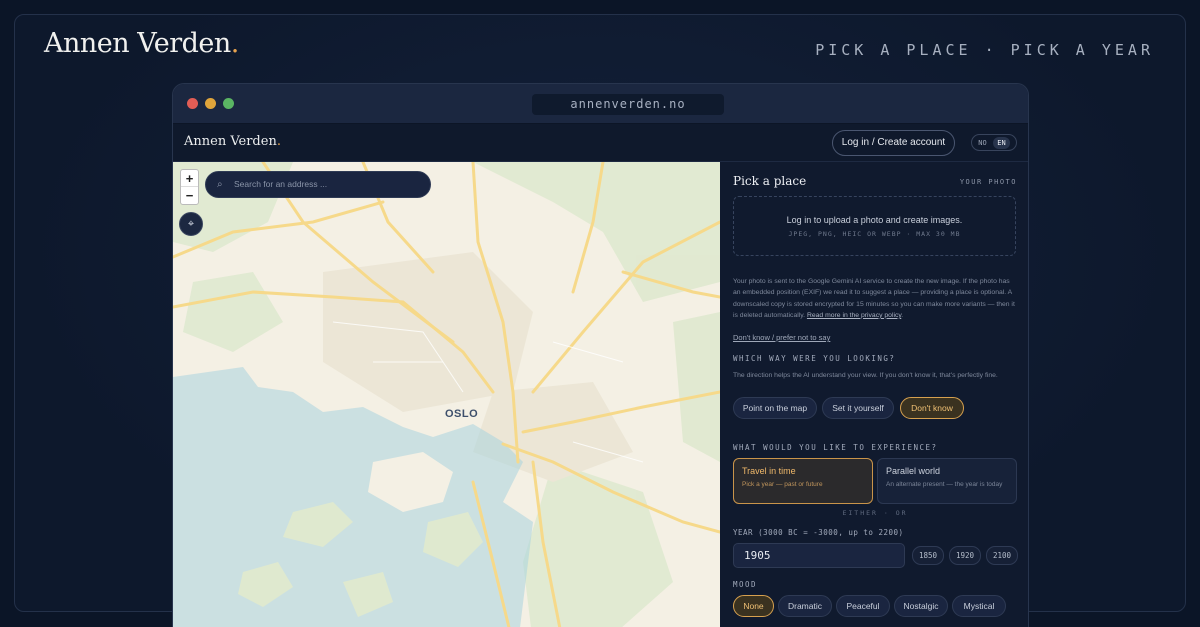 The height and width of the screenshot is (627, 1200). Describe the element at coordinates (753, 606) in the screenshot. I see `mood-none-button: None` at that location.